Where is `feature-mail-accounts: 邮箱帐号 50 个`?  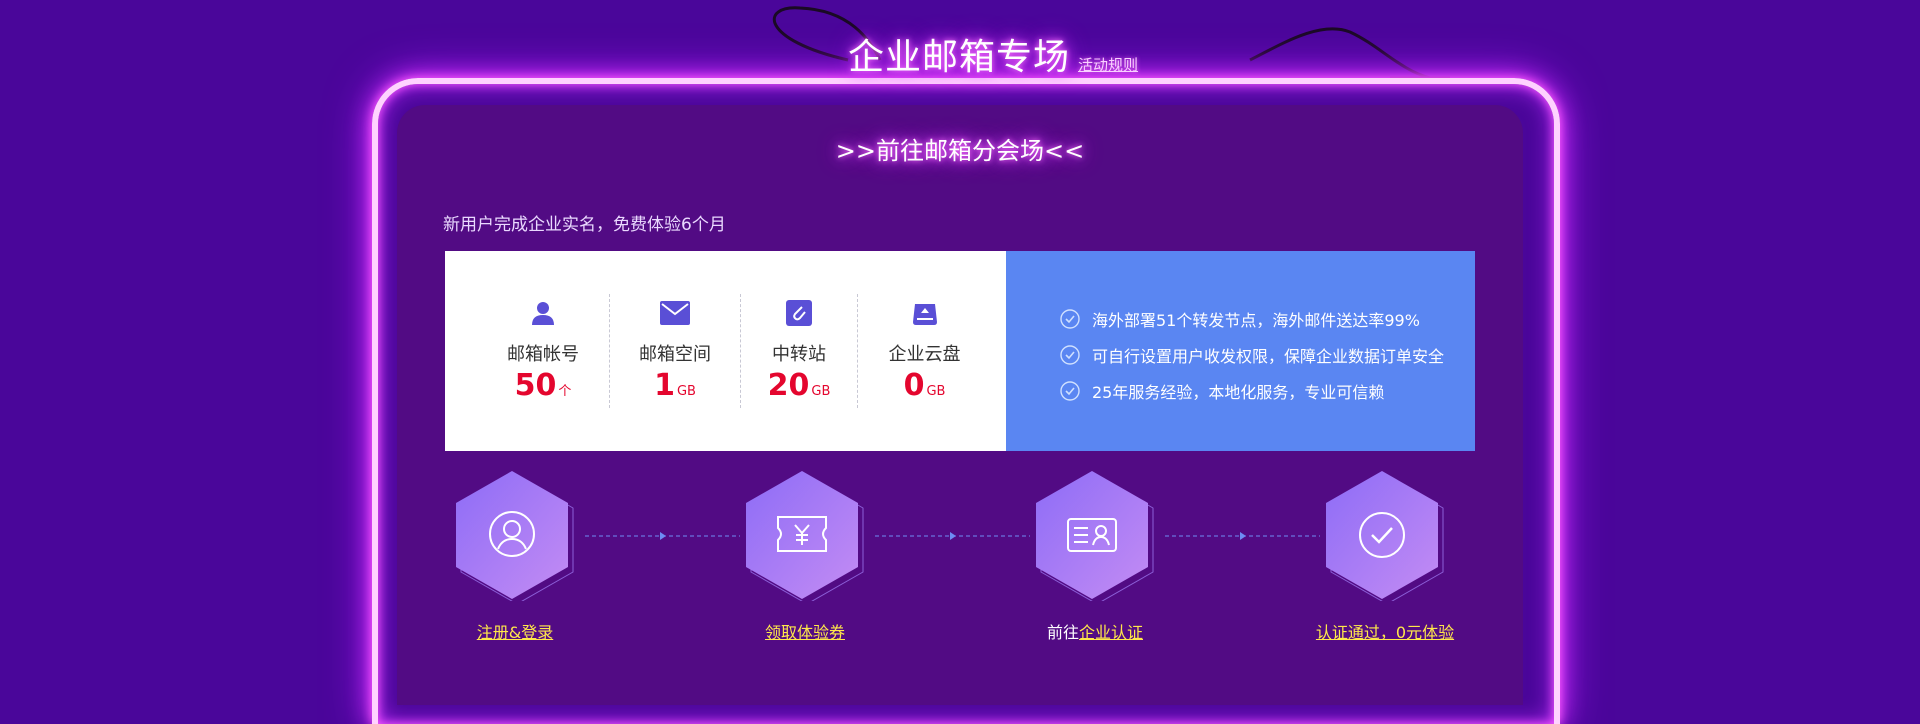 feature-mail-accounts: 邮箱帐号 50 个 is located at coordinates (543, 351).